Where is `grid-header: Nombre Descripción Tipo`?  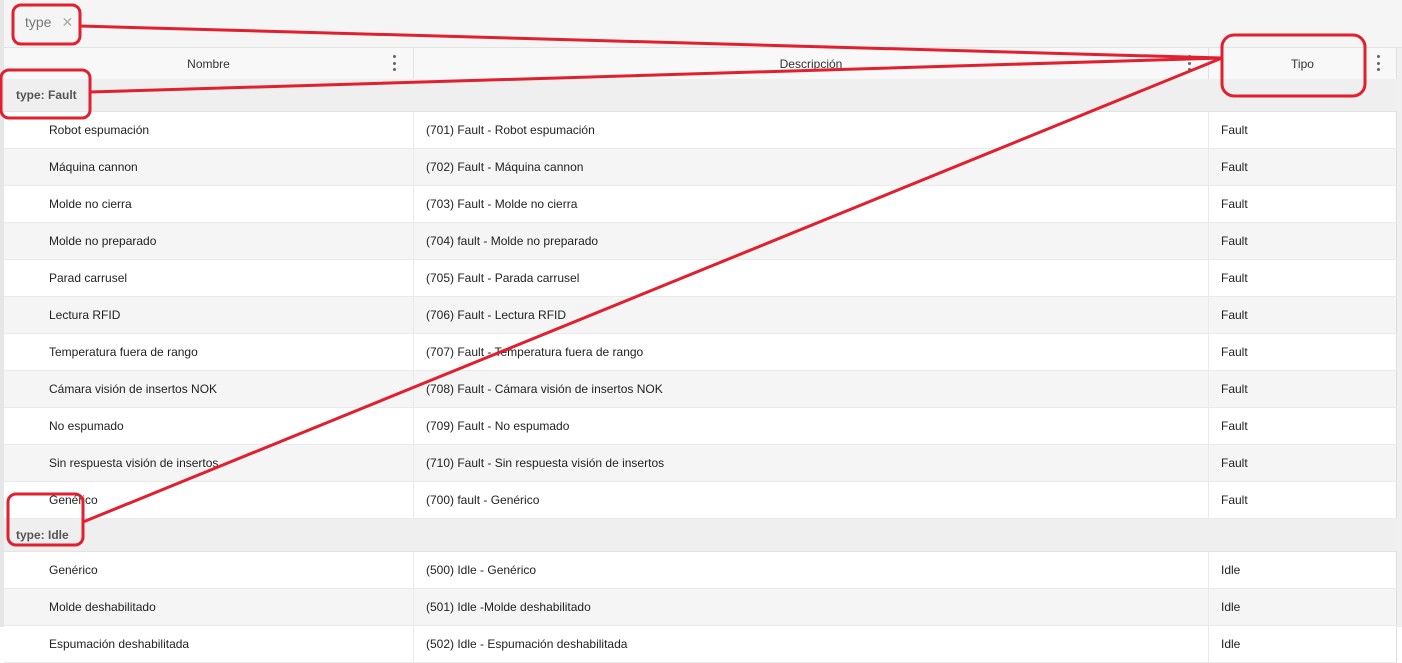
grid-header: Nombre Descripción Tipo is located at coordinates (700, 64).